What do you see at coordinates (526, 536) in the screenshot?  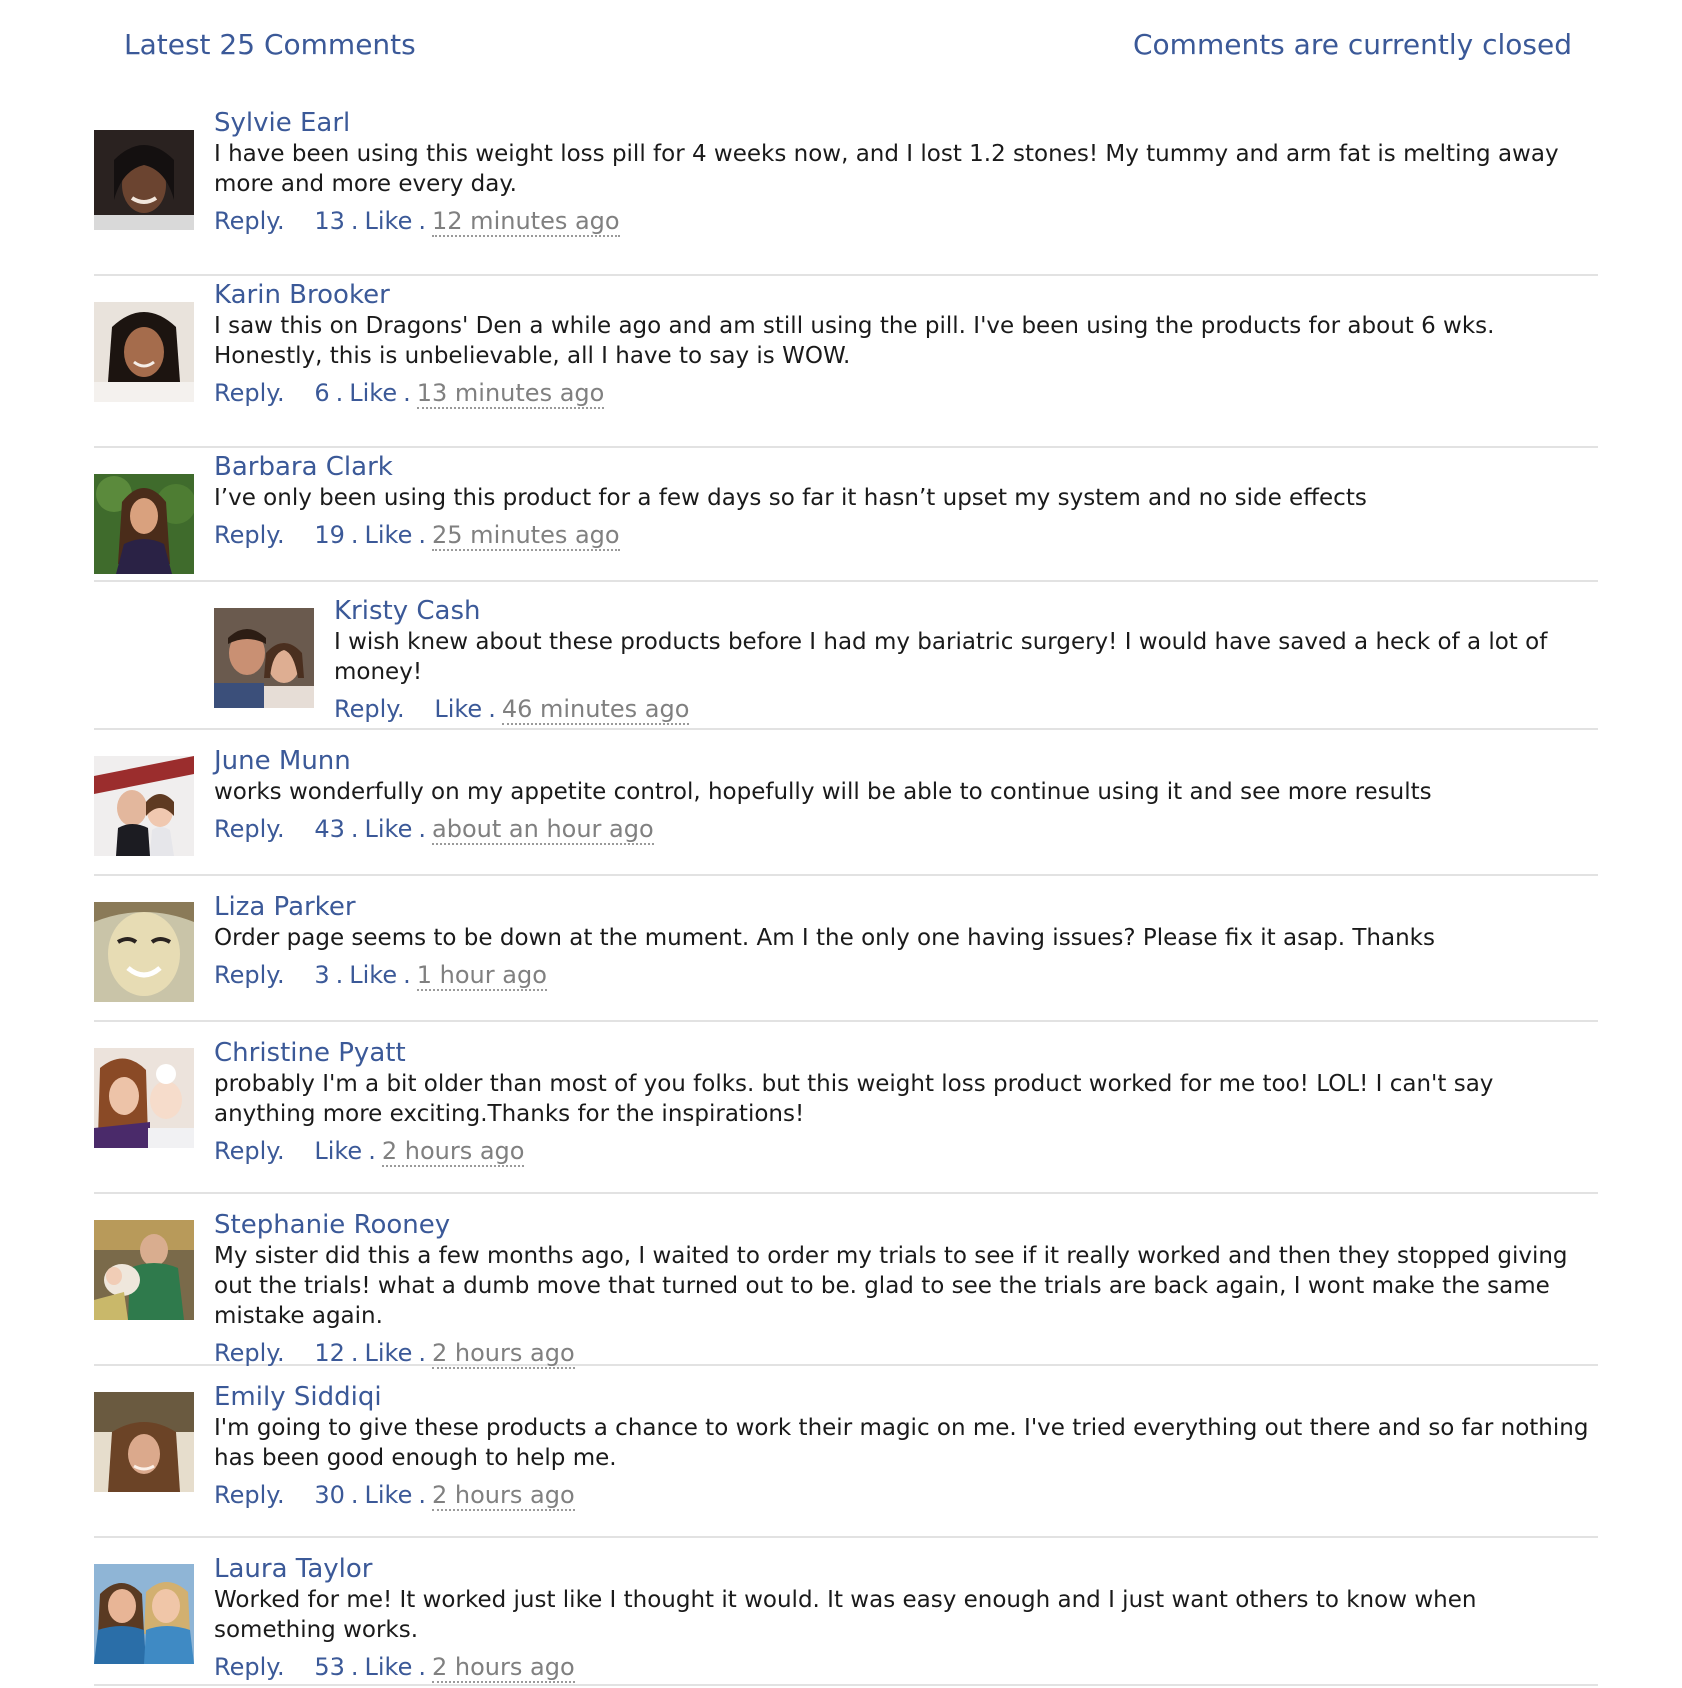 I see `comment-timestamp: 25 minutes ago` at bounding box center [526, 536].